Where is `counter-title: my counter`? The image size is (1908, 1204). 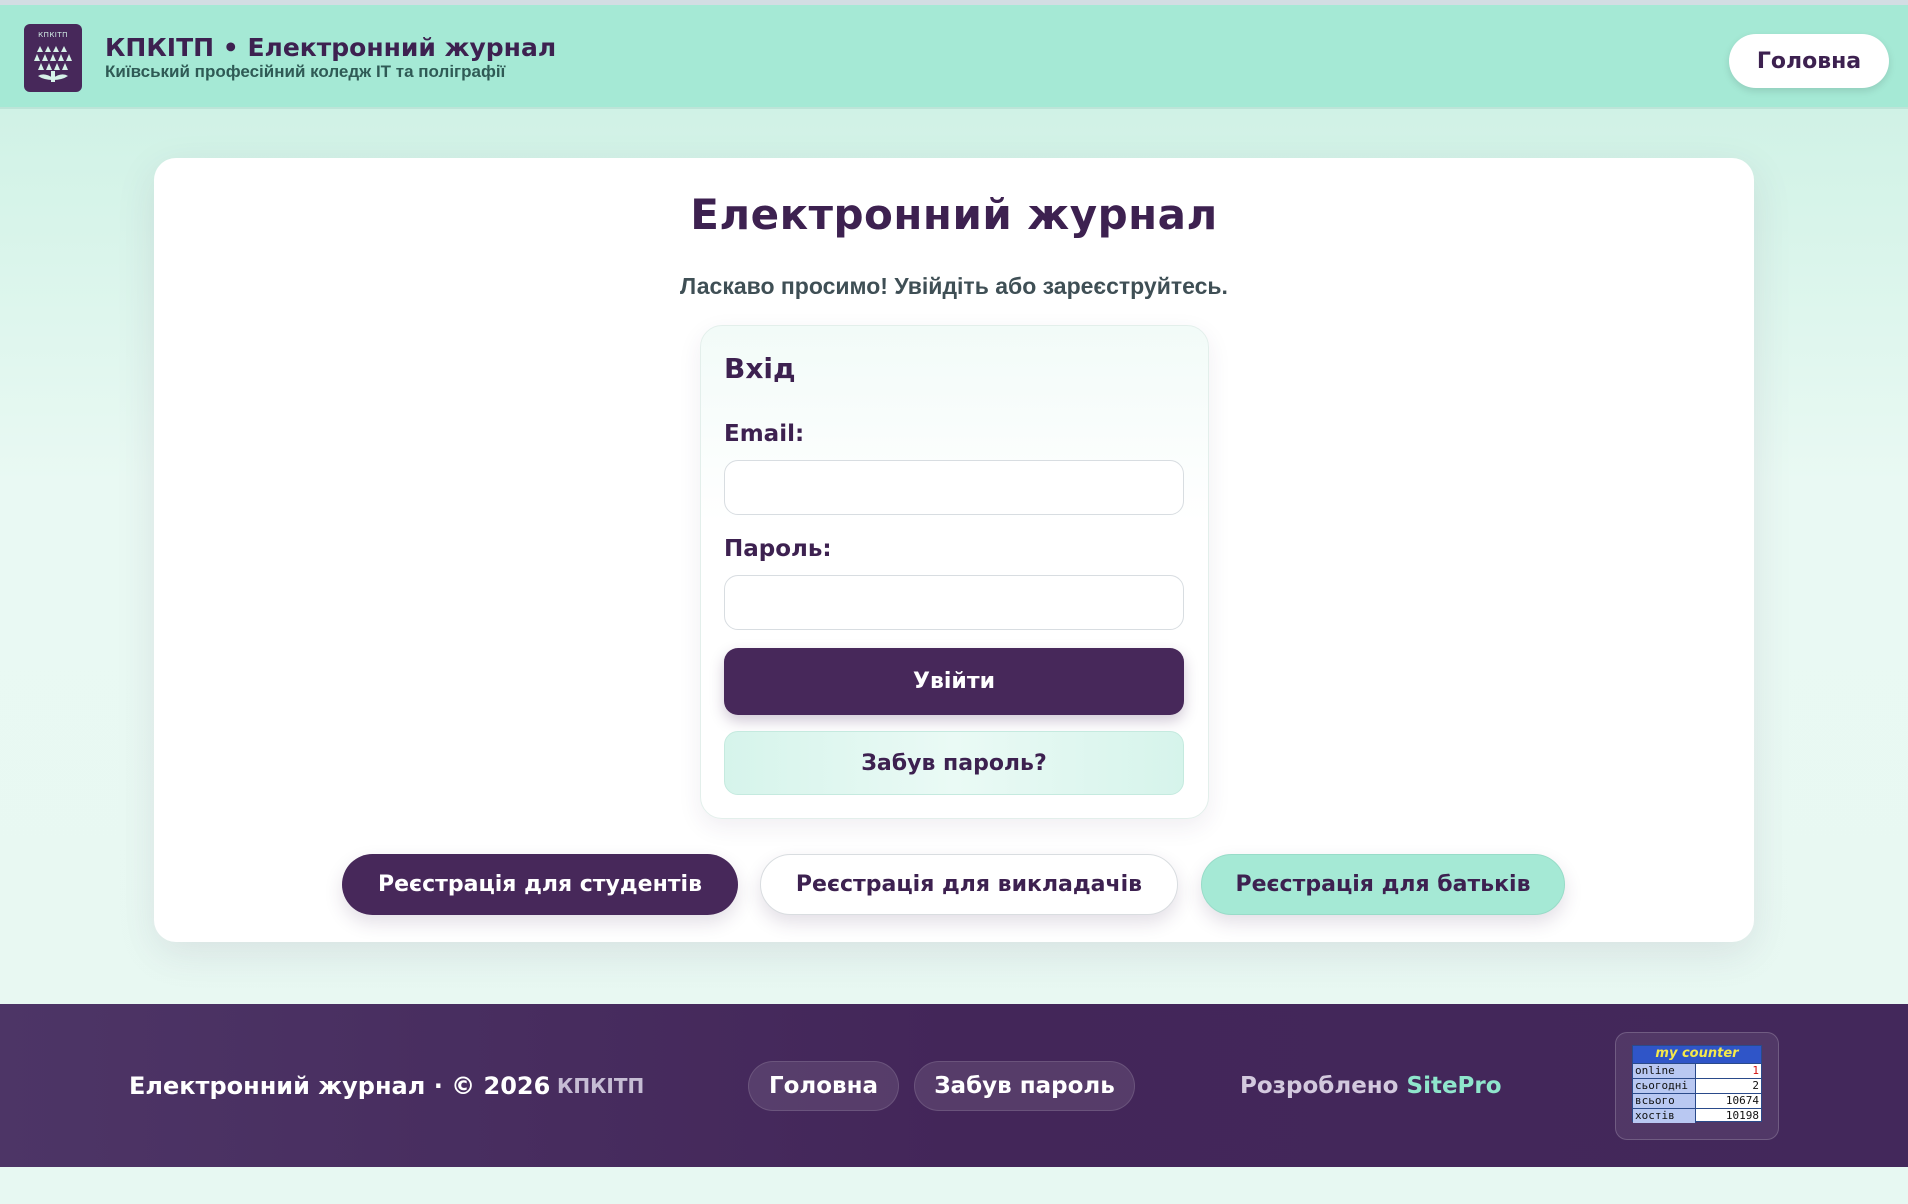 counter-title: my counter is located at coordinates (1697, 1054).